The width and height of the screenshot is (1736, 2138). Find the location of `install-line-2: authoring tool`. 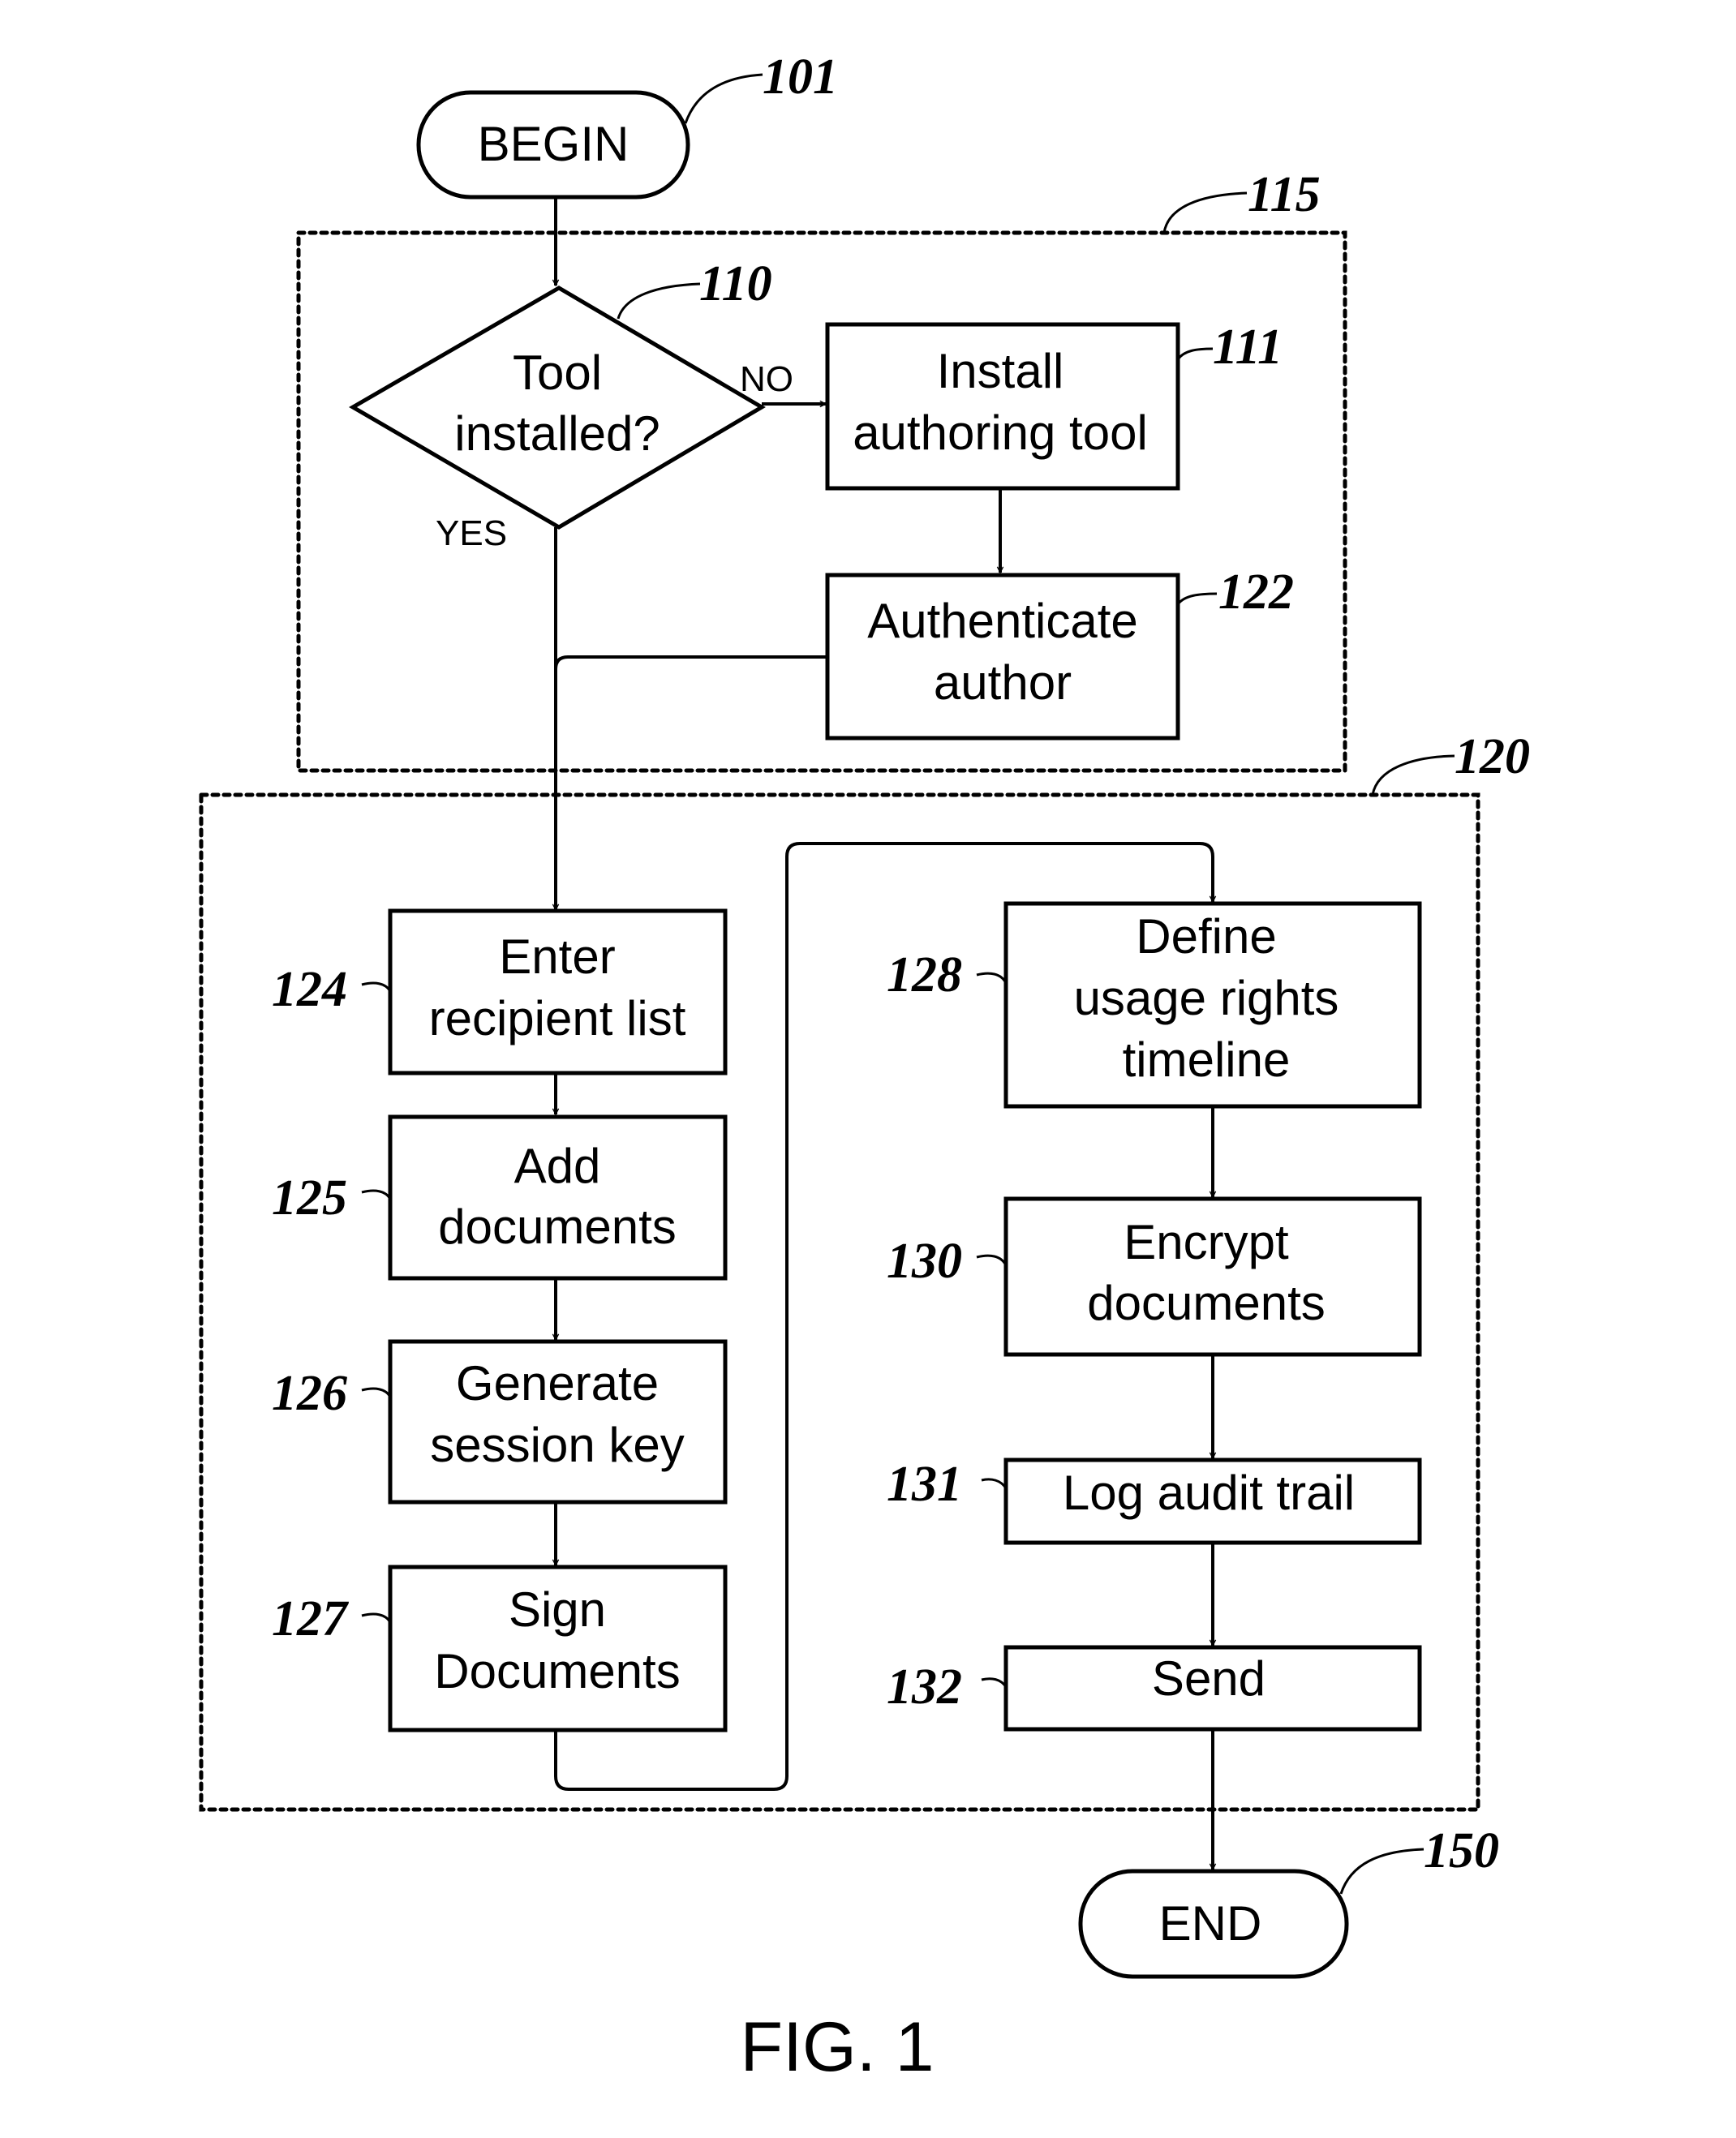

install-line-2: authoring tool is located at coordinates (1000, 433).